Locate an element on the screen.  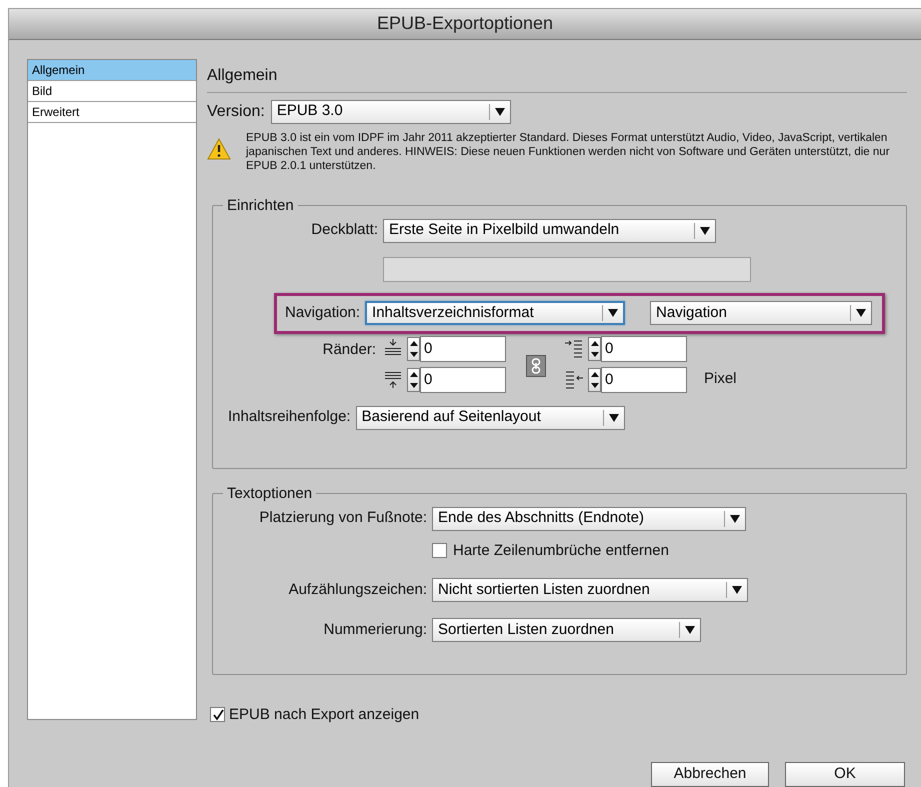
notice-text: EPUB 3.0 ist ein vom IDPF im Jahr 2011 akzeptierter Standard. Dieses Format unterstützt Audio, Video, JavaScript, vertikalen japanischen Text und anderes. HINWEIS: Diese neuen Funktionen werden nicht von Software und Geräten unterstützt, die nur EPUB 2.0.1 unterstützen. is located at coordinates (568, 151).